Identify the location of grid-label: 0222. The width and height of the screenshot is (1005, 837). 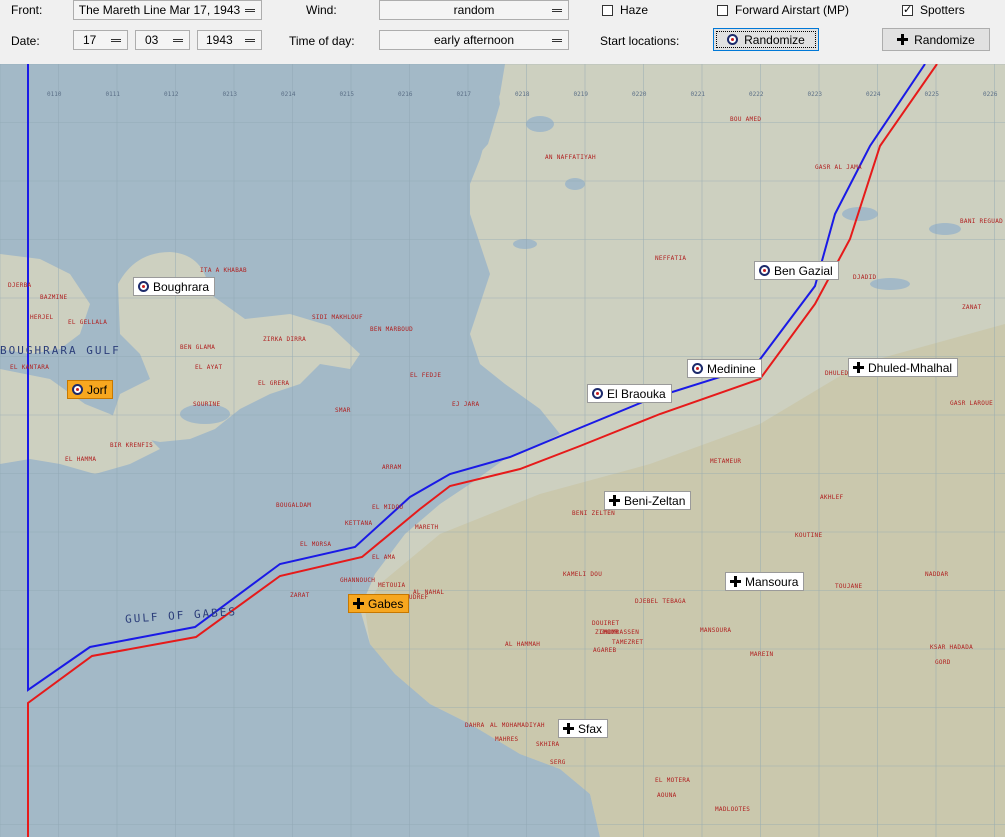
(756, 94).